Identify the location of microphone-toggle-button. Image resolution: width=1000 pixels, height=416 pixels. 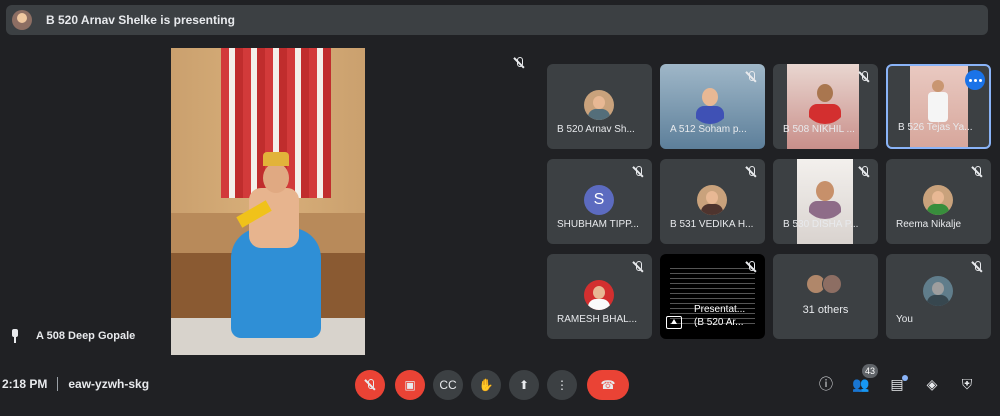
(370, 385).